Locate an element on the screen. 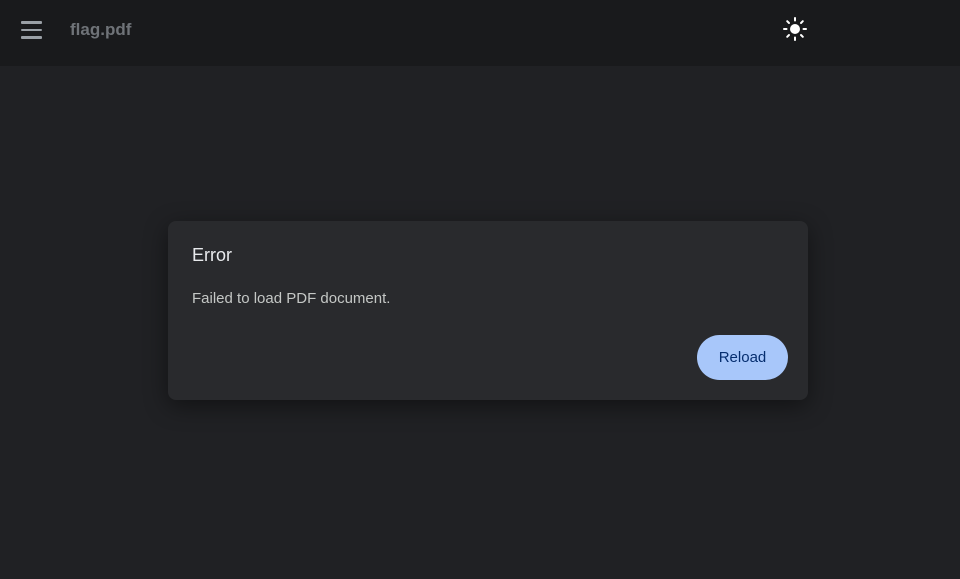 This screenshot has width=960, height=579. theme-toggle-button is located at coordinates (795, 29).